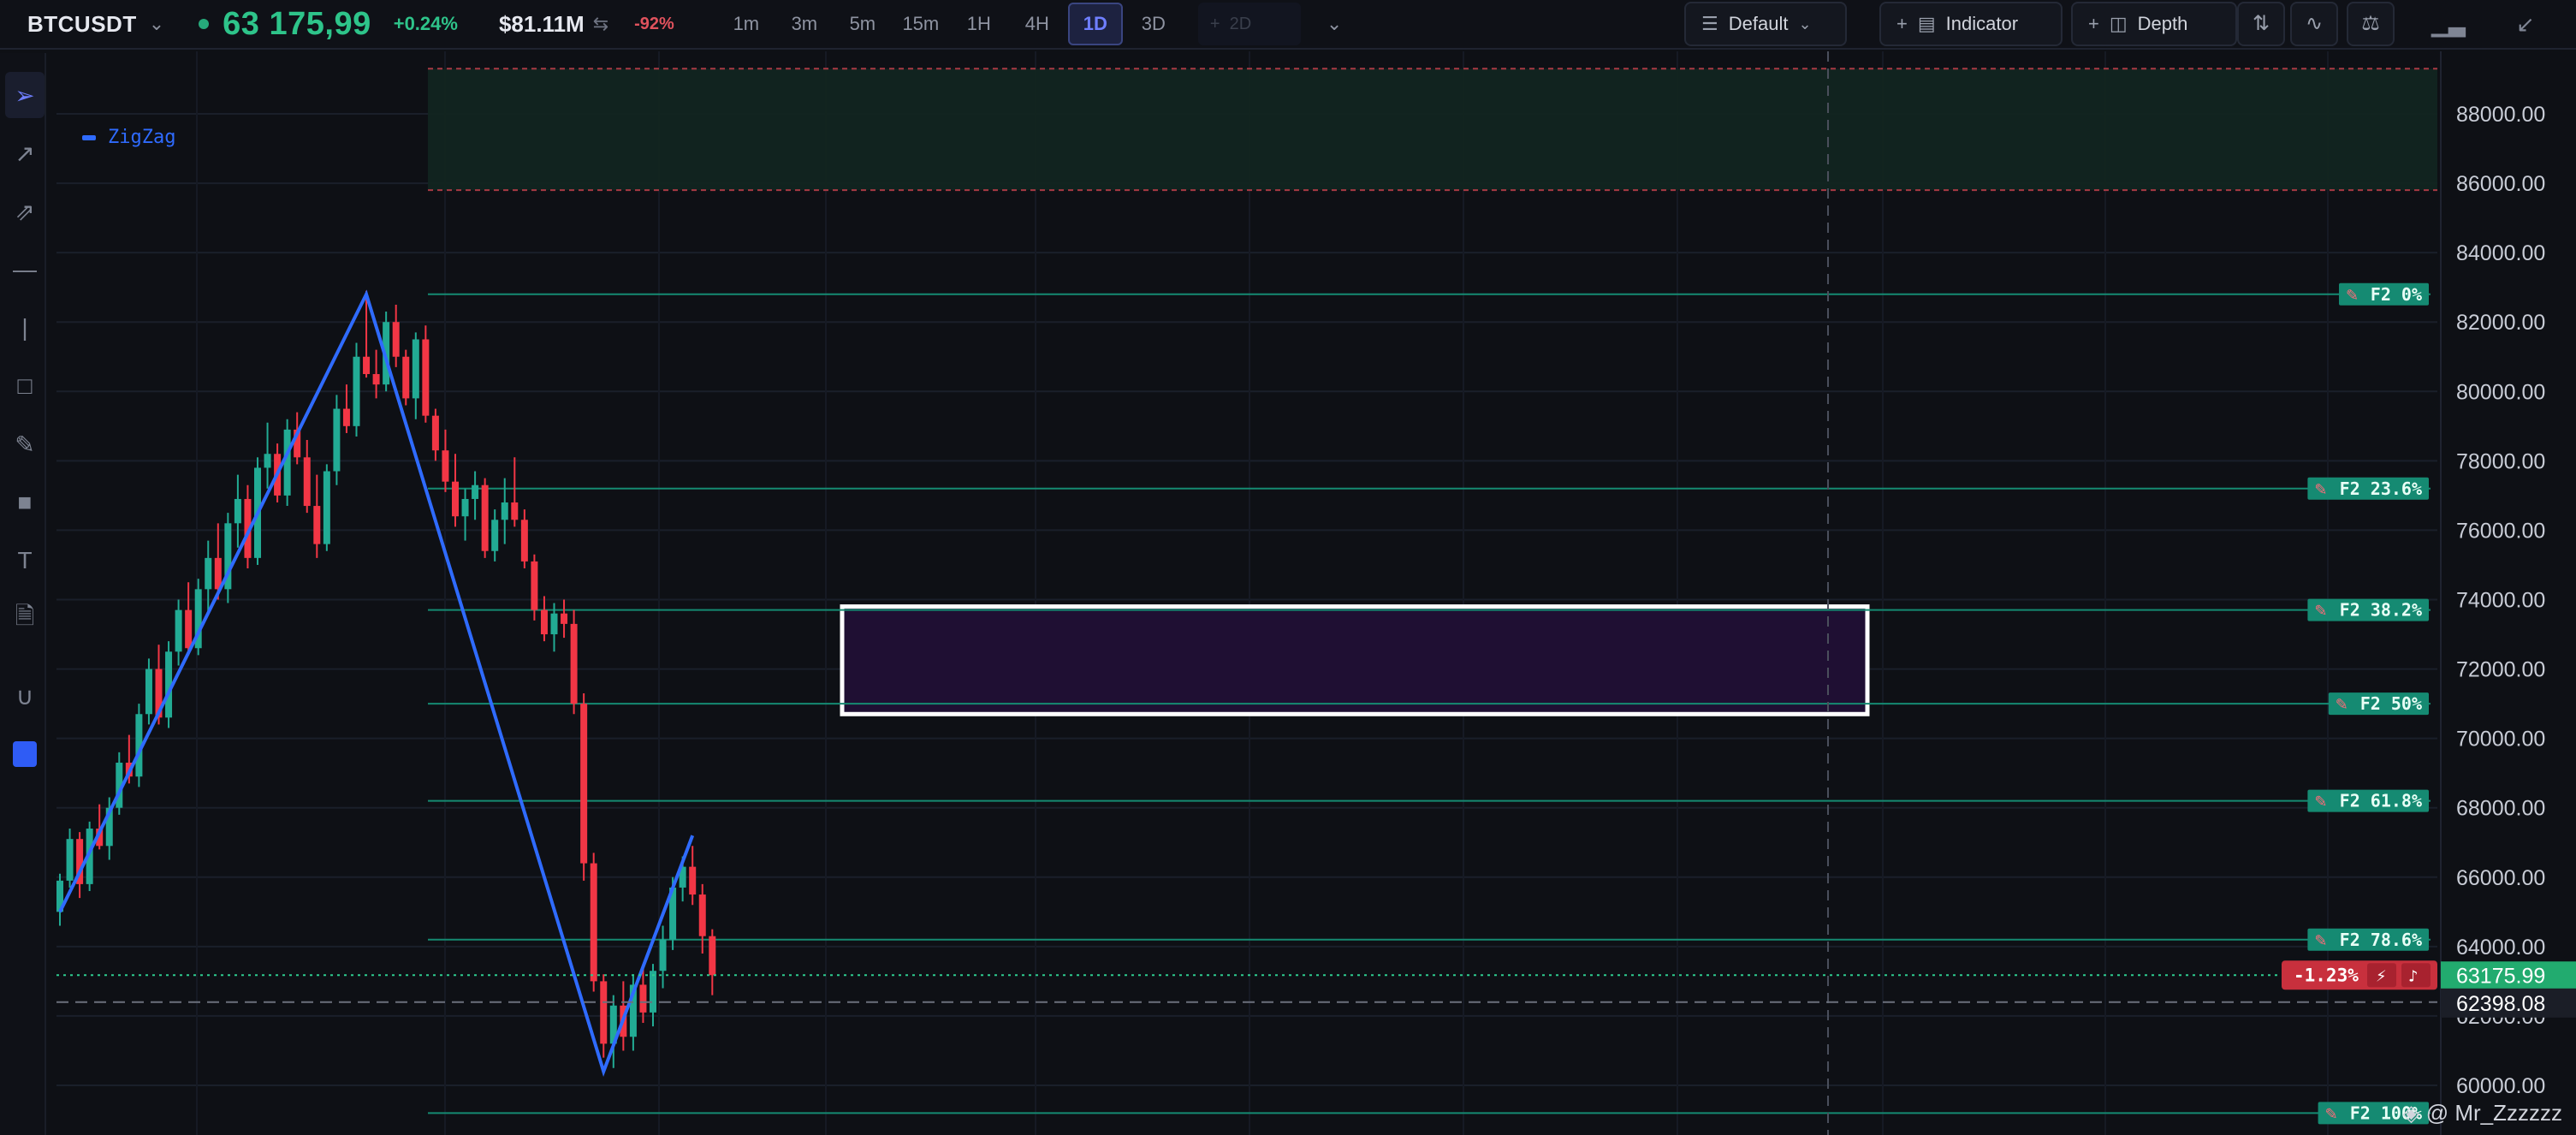  Describe the element at coordinates (1432, 129) in the screenshot. I see `supply-zone` at that location.